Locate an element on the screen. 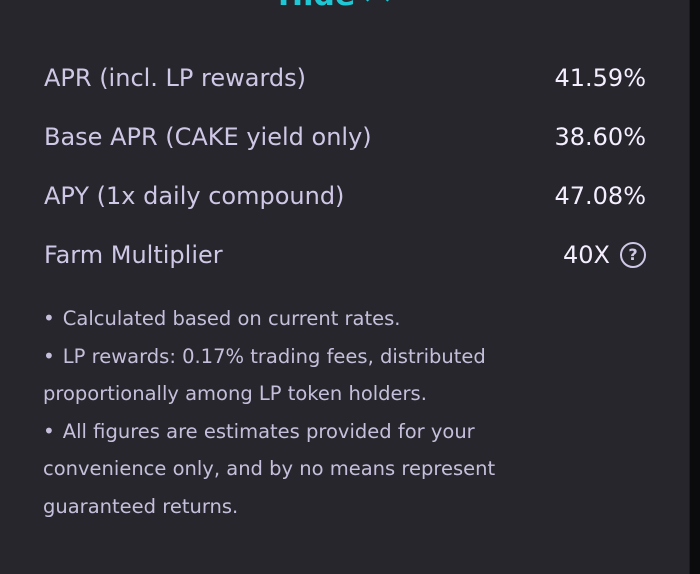 This screenshot has height=574, width=700. apr-label: APR (incl. LP rewards) is located at coordinates (175, 77).